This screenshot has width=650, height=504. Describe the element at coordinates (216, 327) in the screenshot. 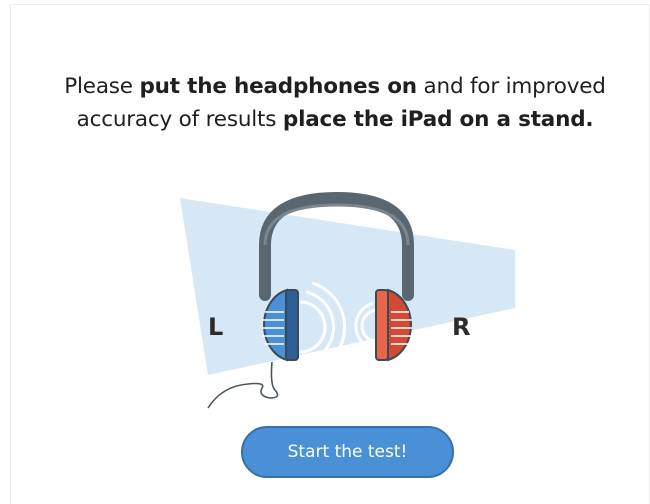

I see `left-label: L` at that location.